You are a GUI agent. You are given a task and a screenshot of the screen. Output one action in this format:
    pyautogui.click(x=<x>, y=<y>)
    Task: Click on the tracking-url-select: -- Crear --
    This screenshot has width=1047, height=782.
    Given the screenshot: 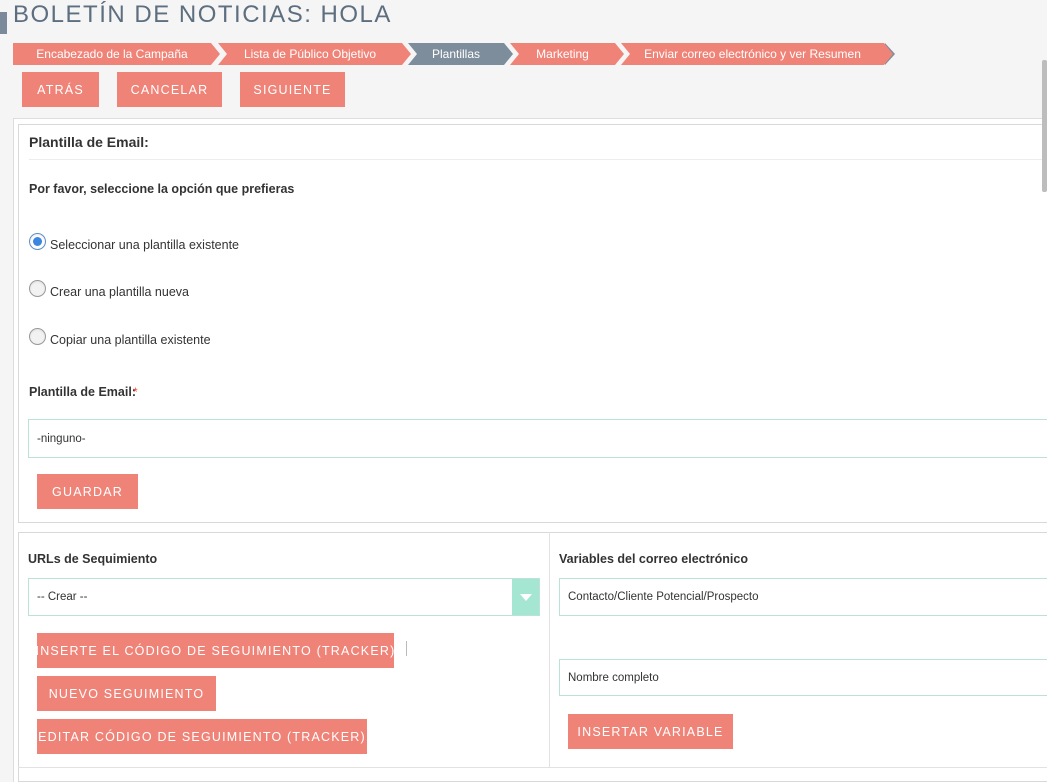 What is the action you would take?
    pyautogui.click(x=284, y=597)
    